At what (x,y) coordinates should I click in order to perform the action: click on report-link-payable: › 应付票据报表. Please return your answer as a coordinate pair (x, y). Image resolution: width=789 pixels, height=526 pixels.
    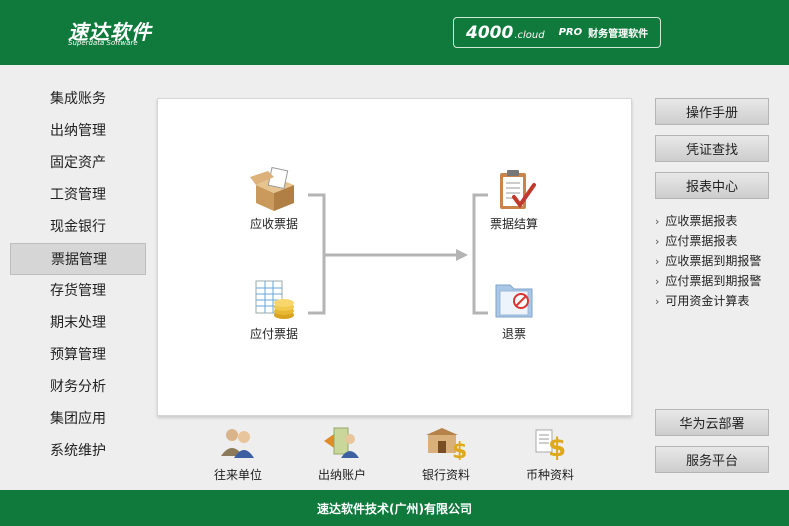
    Looking at the image, I should click on (720, 241).